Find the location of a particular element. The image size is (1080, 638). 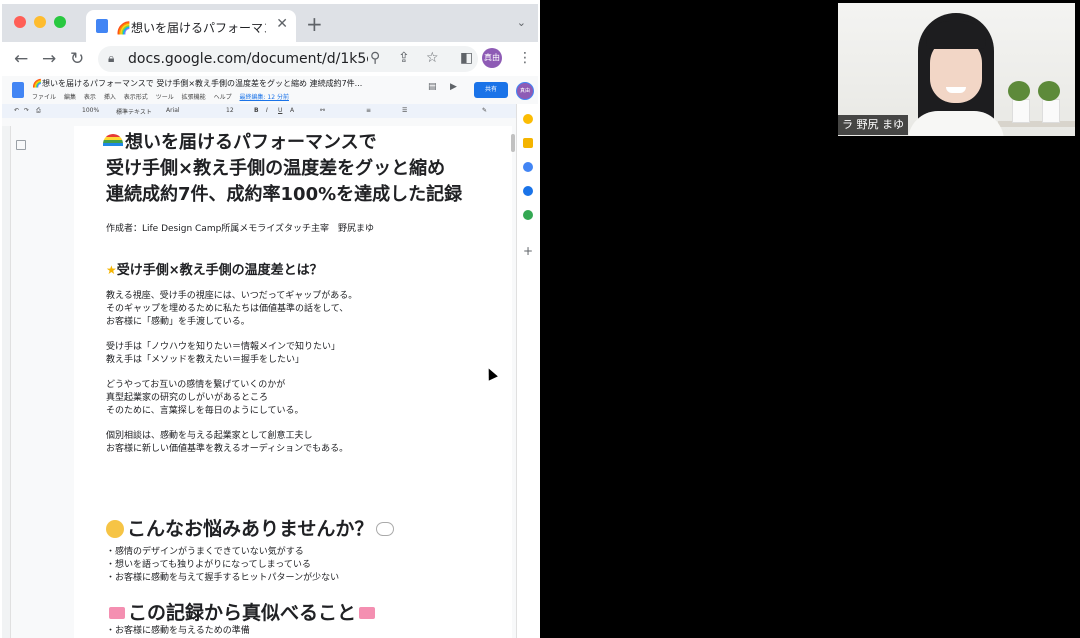

menu-view: 表示 is located at coordinates (90, 97).